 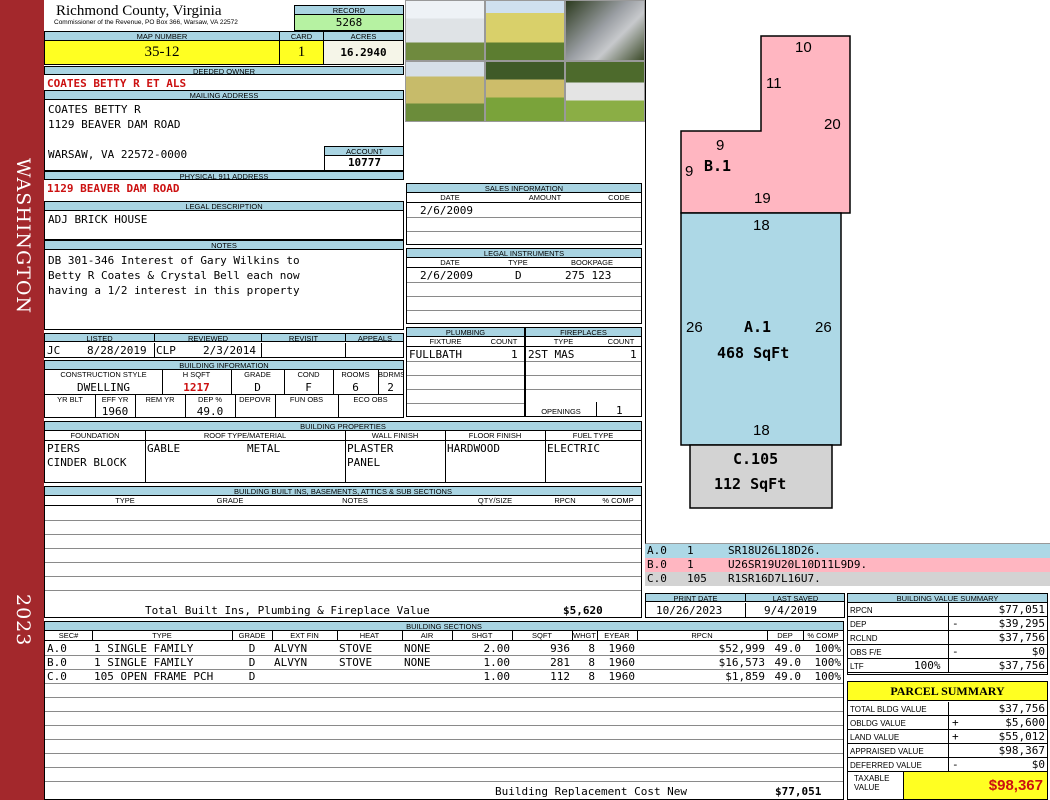 I want to click on record-number: 5268, so click(x=349, y=22).